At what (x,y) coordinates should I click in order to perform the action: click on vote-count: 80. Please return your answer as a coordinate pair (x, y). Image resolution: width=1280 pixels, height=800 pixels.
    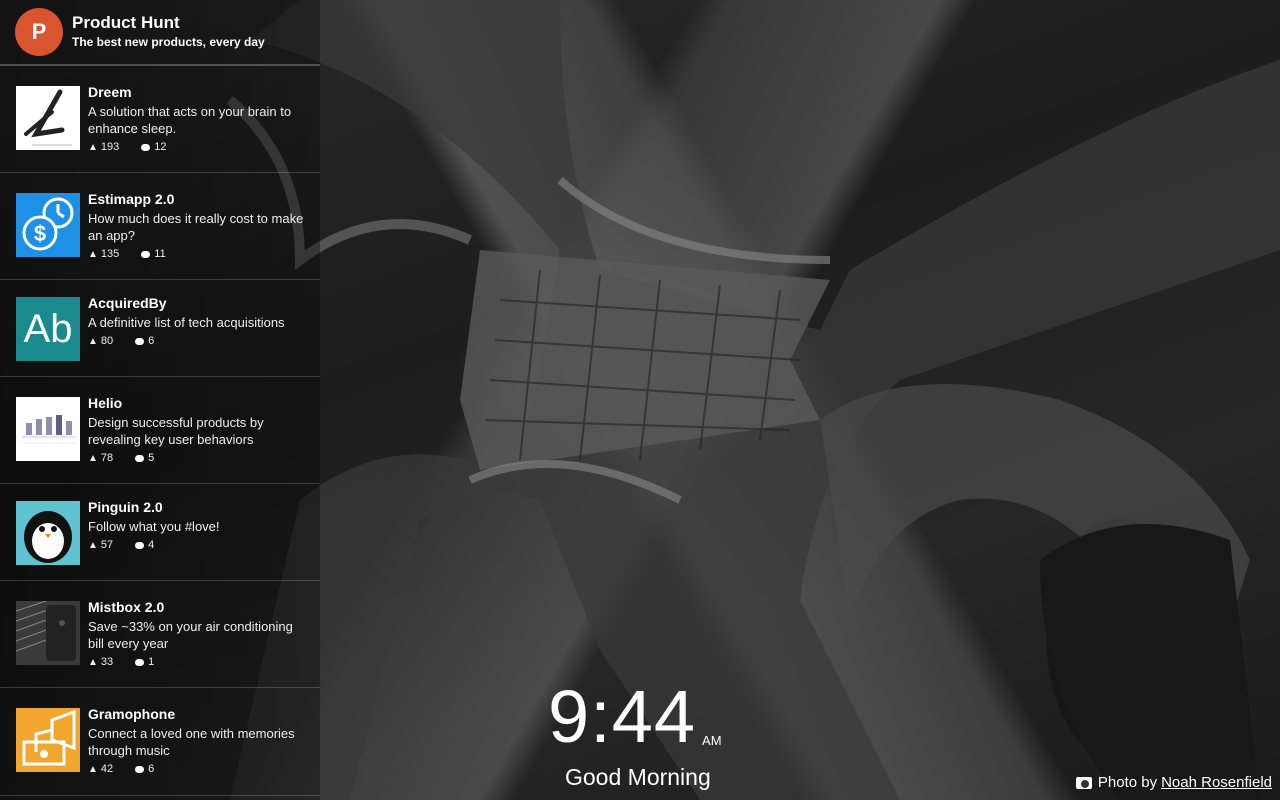
    Looking at the image, I should click on (107, 341).